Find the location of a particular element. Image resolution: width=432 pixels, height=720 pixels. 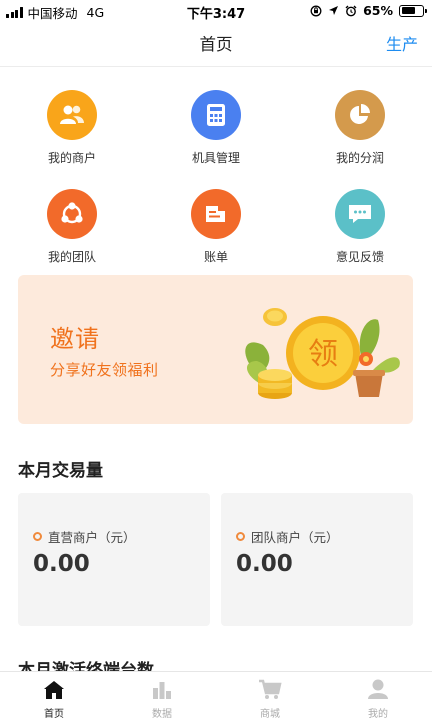

calculator-icon is located at coordinates (216, 115).